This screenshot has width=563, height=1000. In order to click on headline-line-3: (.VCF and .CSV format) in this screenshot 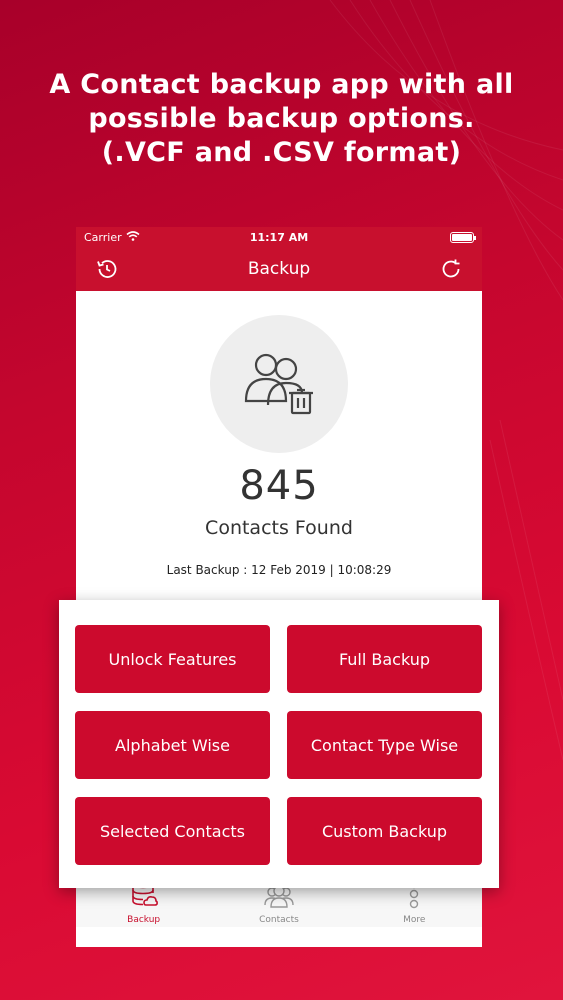, I will do `click(281, 152)`.